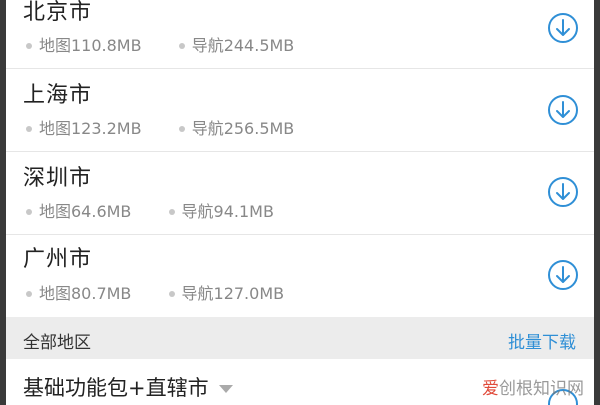 The image size is (600, 405). Describe the element at coordinates (58, 95) in the screenshot. I see `city-name: 上海市` at that location.